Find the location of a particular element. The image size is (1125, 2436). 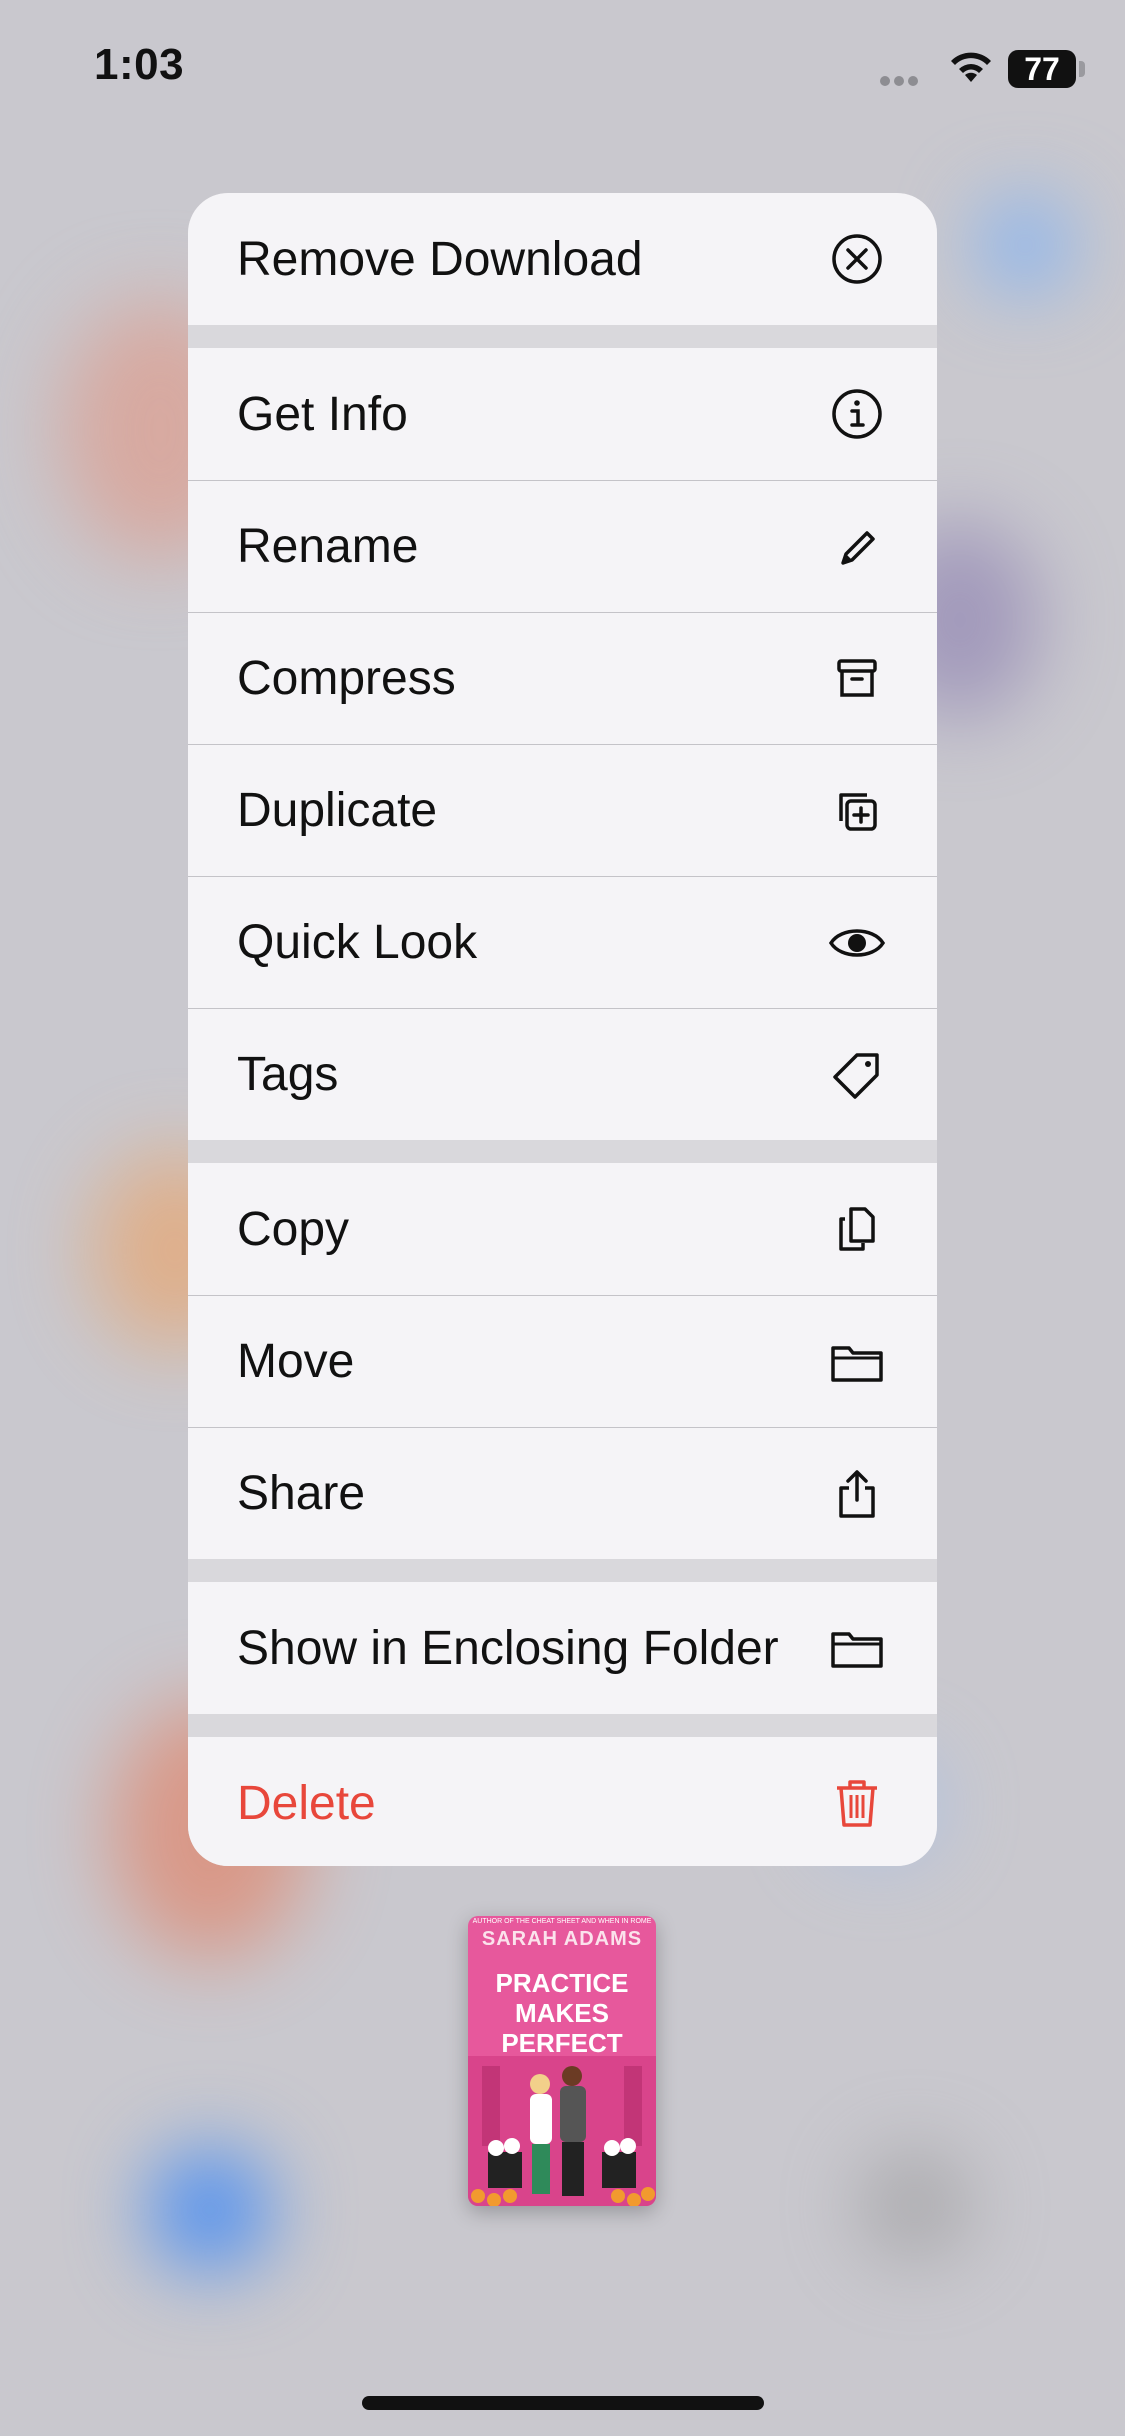

menu-item-label: Delete is located at coordinates (306, 1803).